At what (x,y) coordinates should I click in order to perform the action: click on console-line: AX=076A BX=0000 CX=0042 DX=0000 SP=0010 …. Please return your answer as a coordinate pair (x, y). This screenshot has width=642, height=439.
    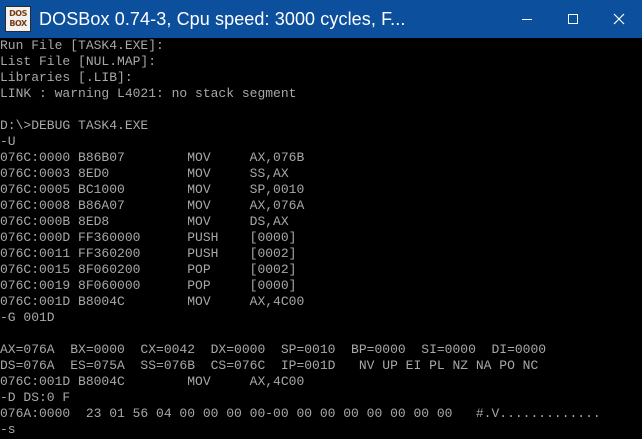
    Looking at the image, I should click on (273, 349).